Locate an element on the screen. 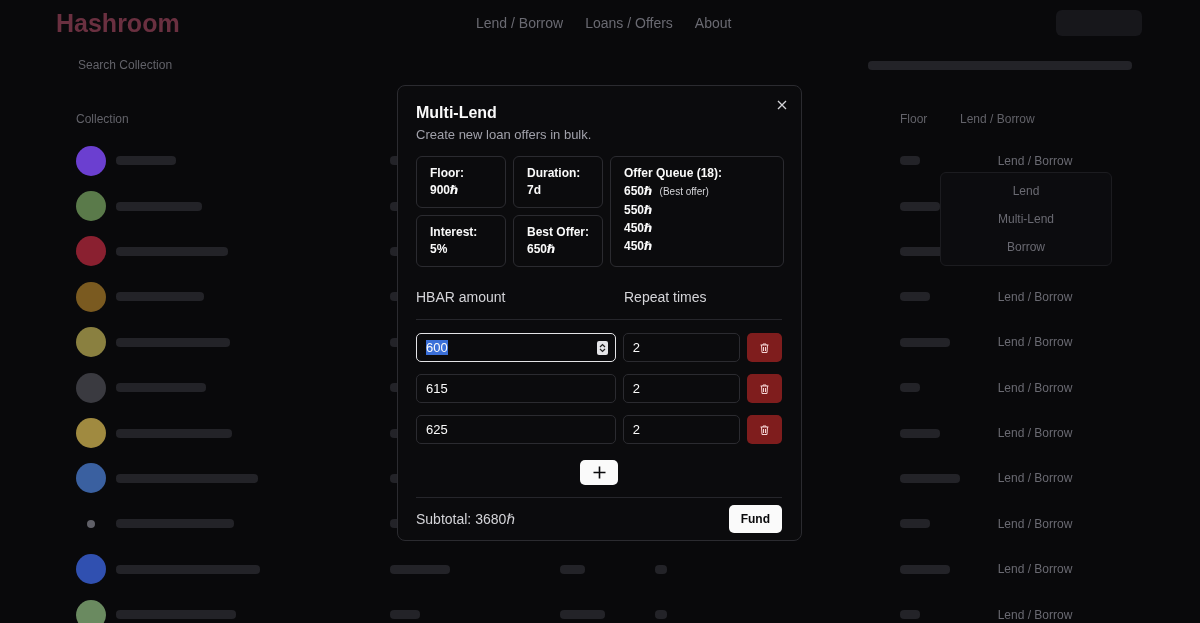 This screenshot has height=623, width=1200. logo: Hashroom is located at coordinates (266, 23).